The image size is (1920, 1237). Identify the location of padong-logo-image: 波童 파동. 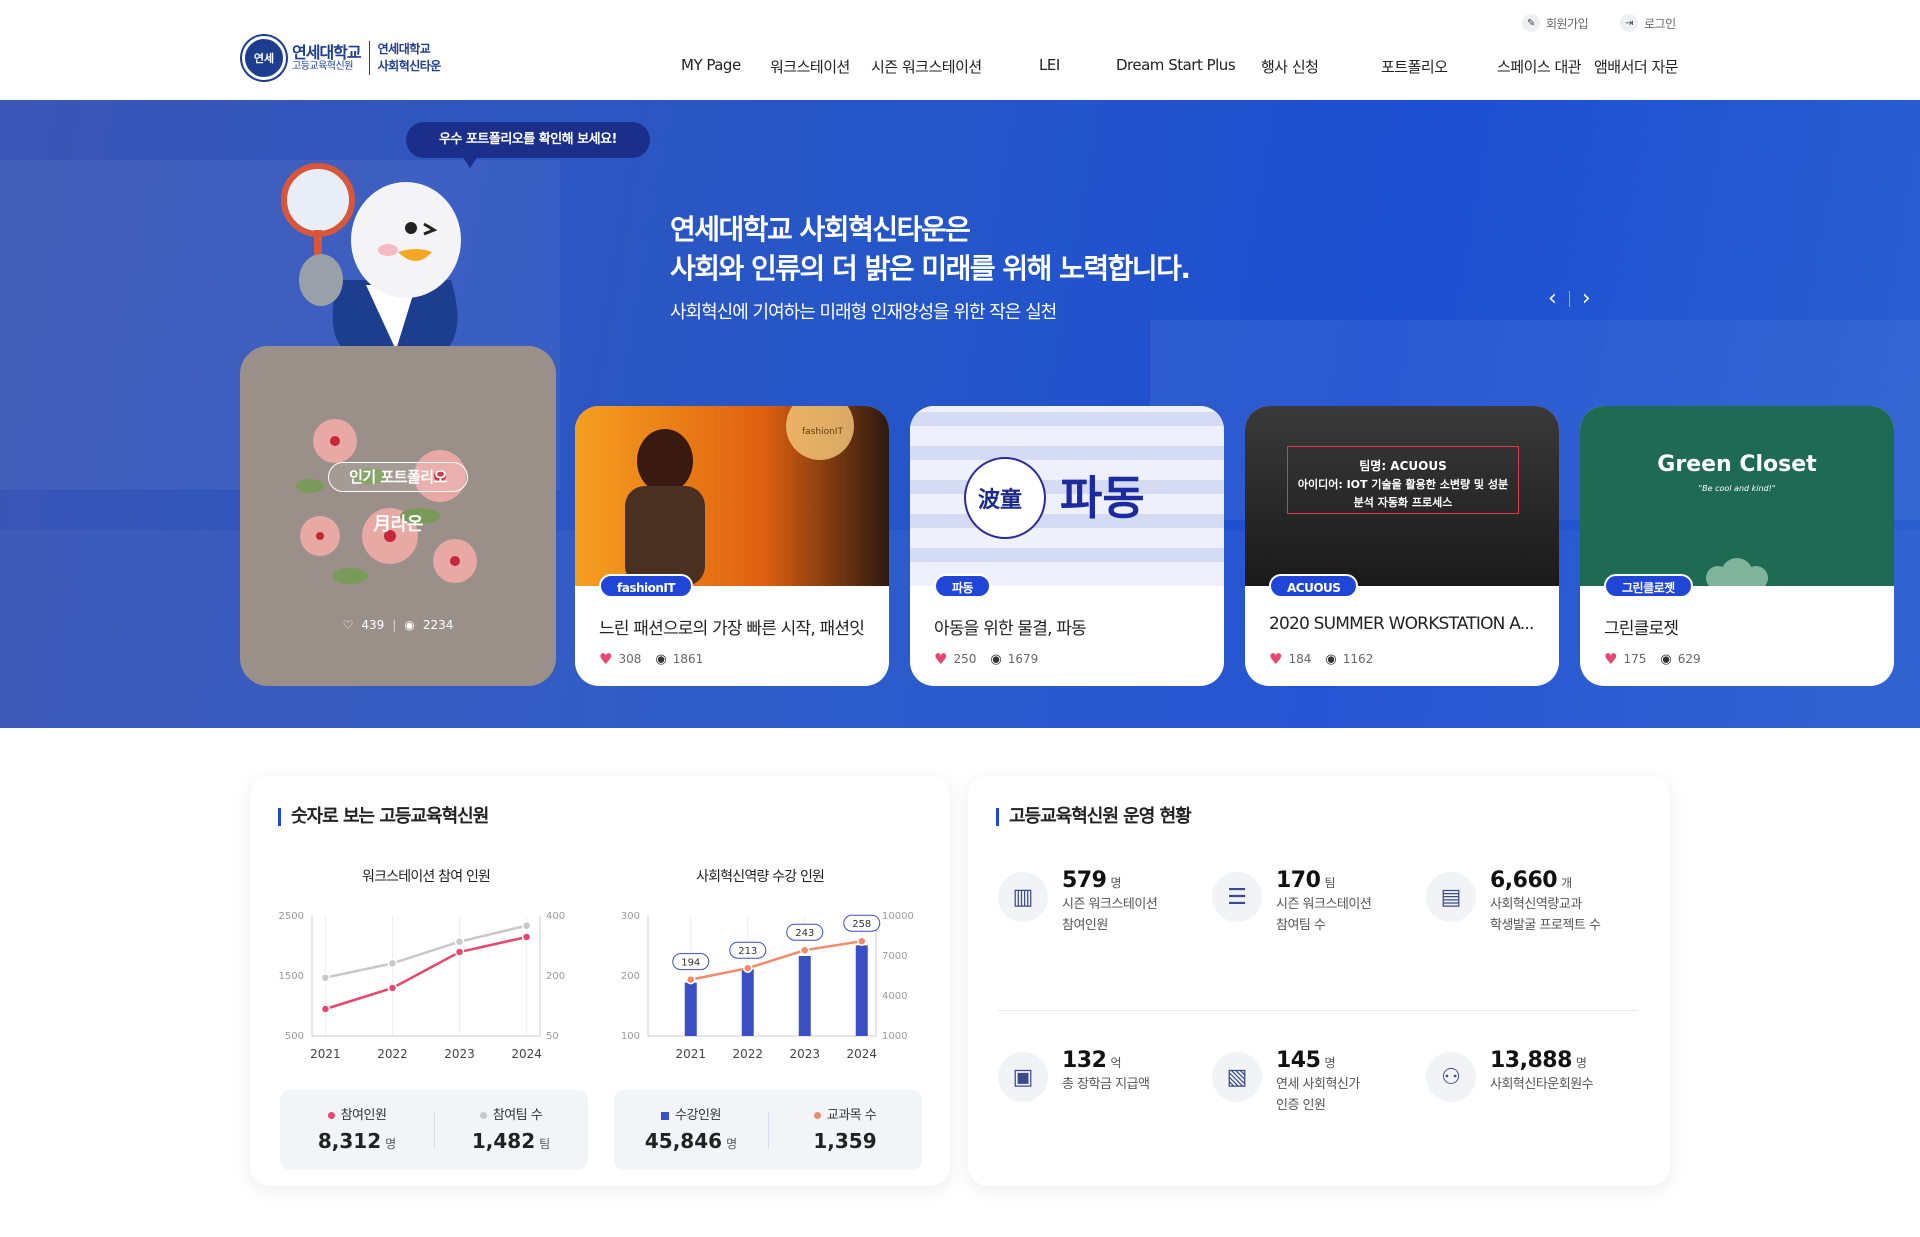
(1067, 487).